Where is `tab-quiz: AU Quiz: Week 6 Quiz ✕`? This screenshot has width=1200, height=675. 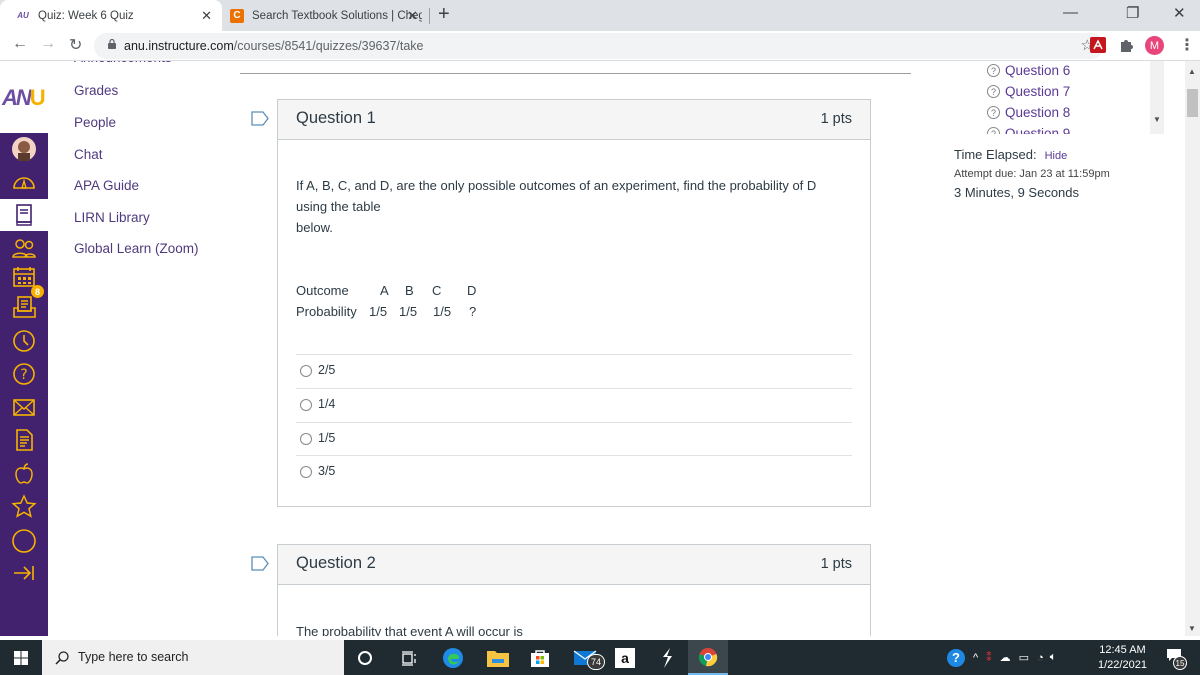 tab-quiz: AU Quiz: Week 6 Quiz ✕ is located at coordinates (111, 15).